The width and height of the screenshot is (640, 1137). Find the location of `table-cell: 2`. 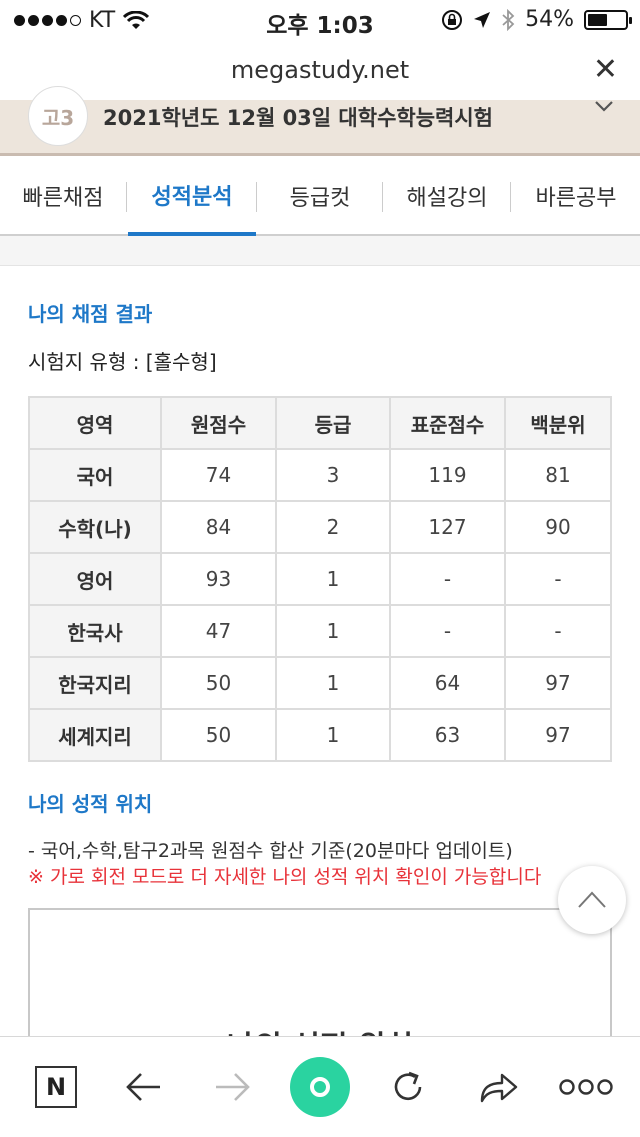

table-cell: 2 is located at coordinates (333, 527).